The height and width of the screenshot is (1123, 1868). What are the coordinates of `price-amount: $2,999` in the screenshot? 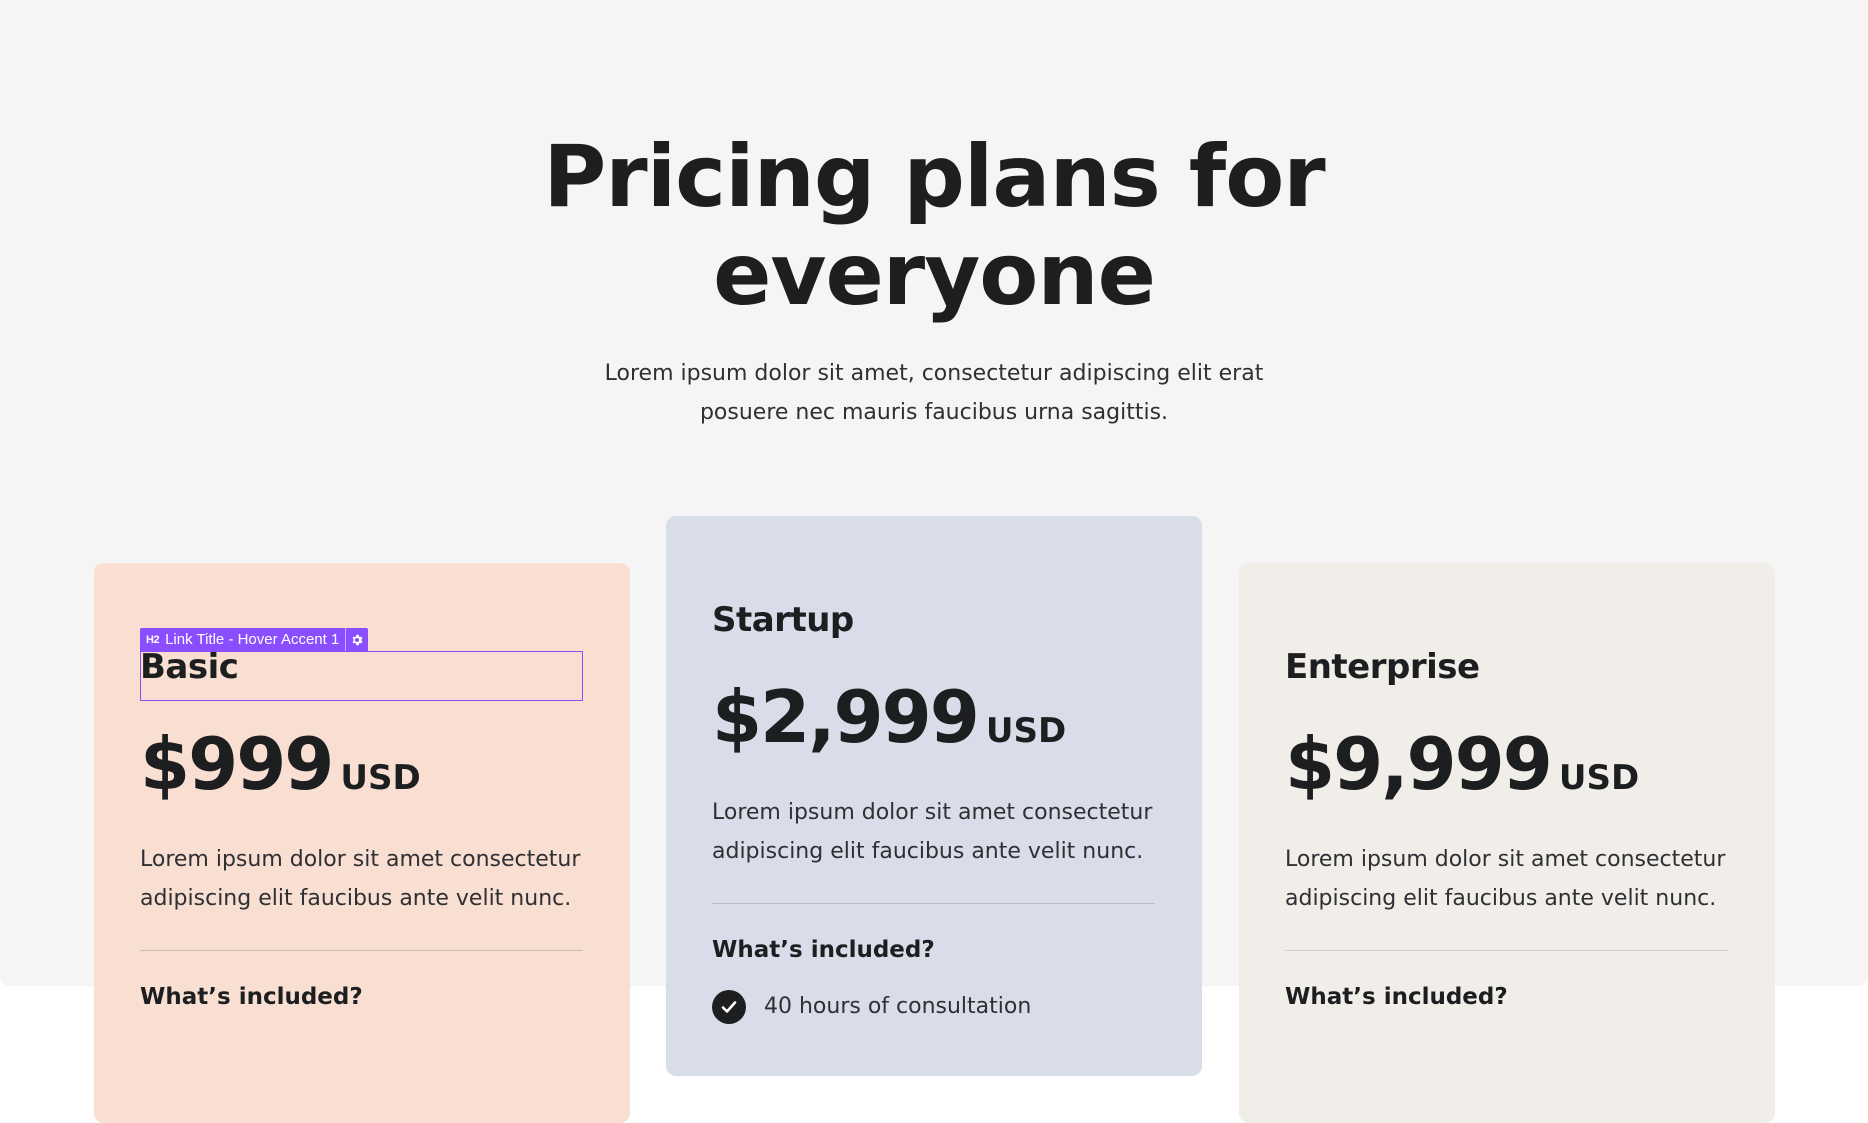 It's located at (846, 717).